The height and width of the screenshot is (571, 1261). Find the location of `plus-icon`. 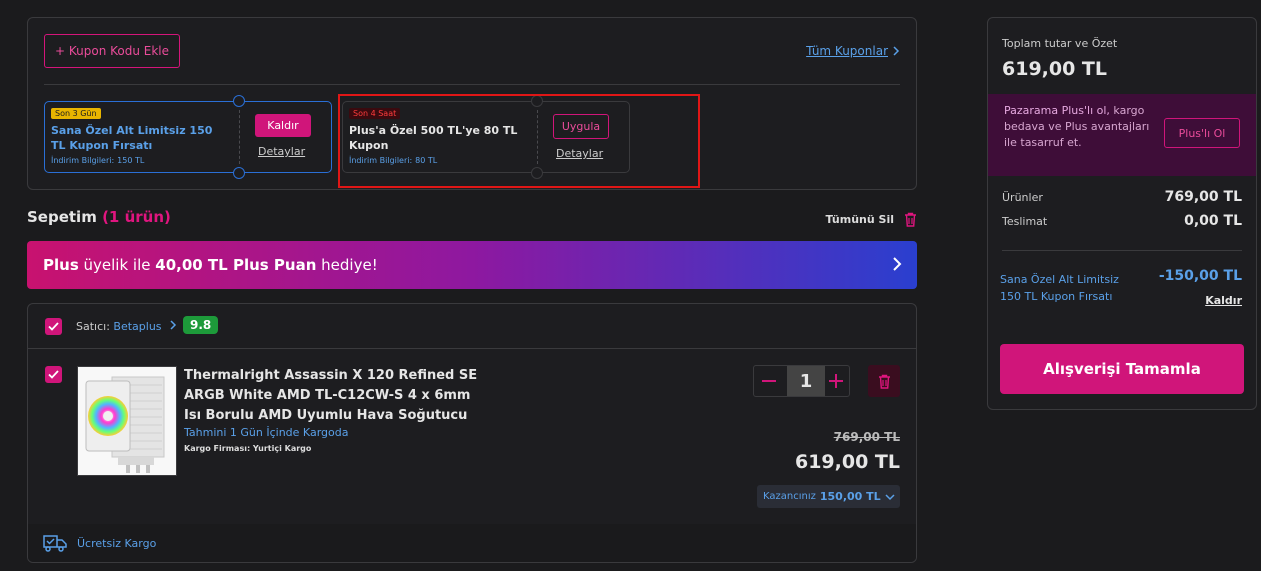

plus-icon is located at coordinates (836, 381).